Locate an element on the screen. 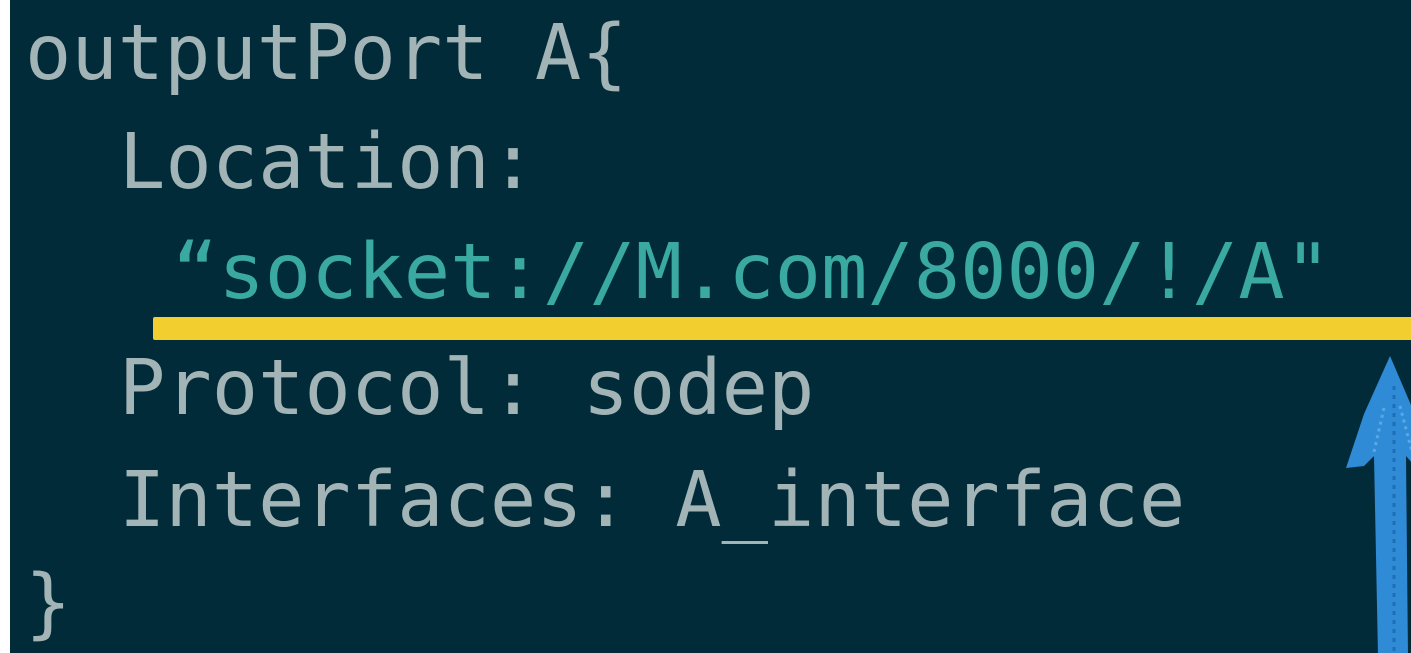 This screenshot has width=1411, height=653. code-line-closing-brace: } is located at coordinates (48, 603).